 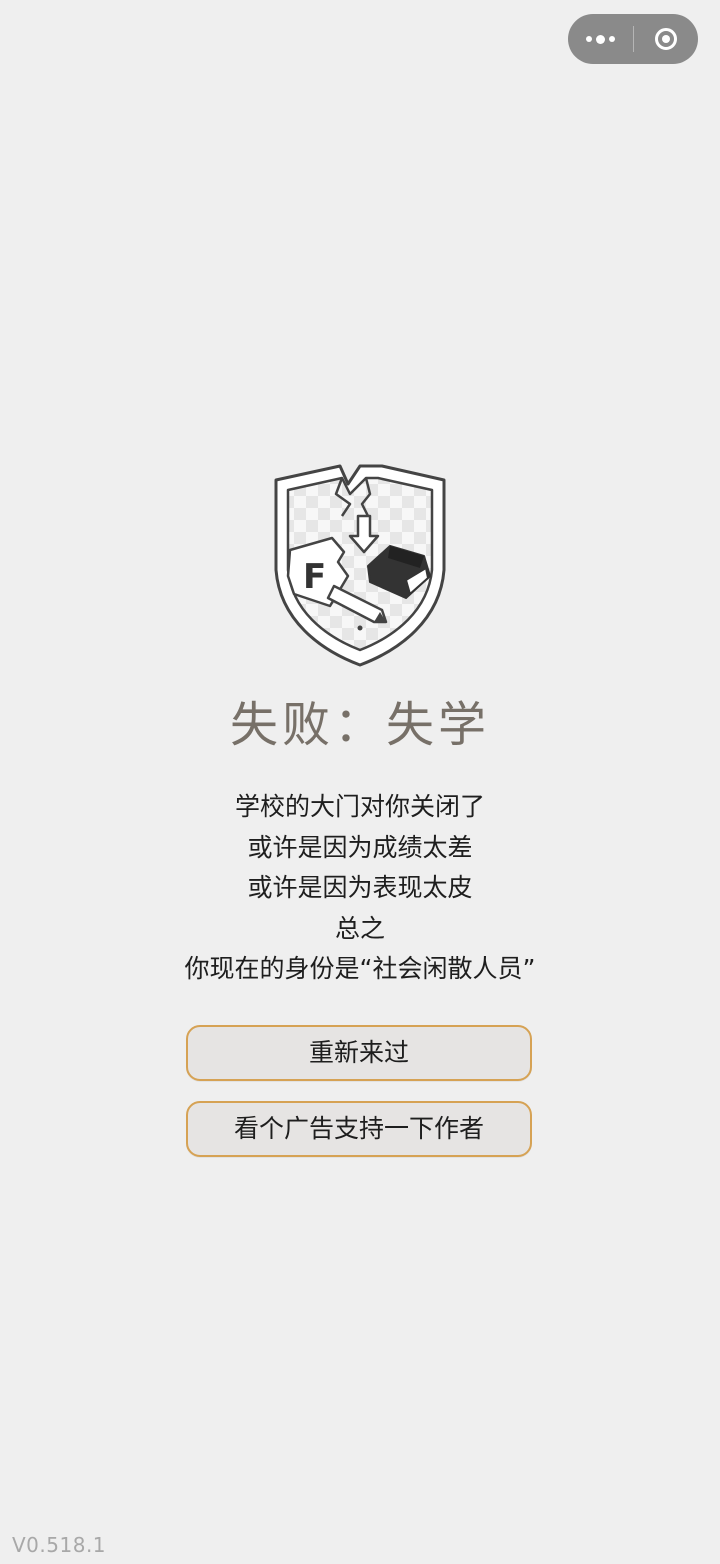 What do you see at coordinates (360, 847) in the screenshot?
I see `description-line: 或许是因为成绩太差` at bounding box center [360, 847].